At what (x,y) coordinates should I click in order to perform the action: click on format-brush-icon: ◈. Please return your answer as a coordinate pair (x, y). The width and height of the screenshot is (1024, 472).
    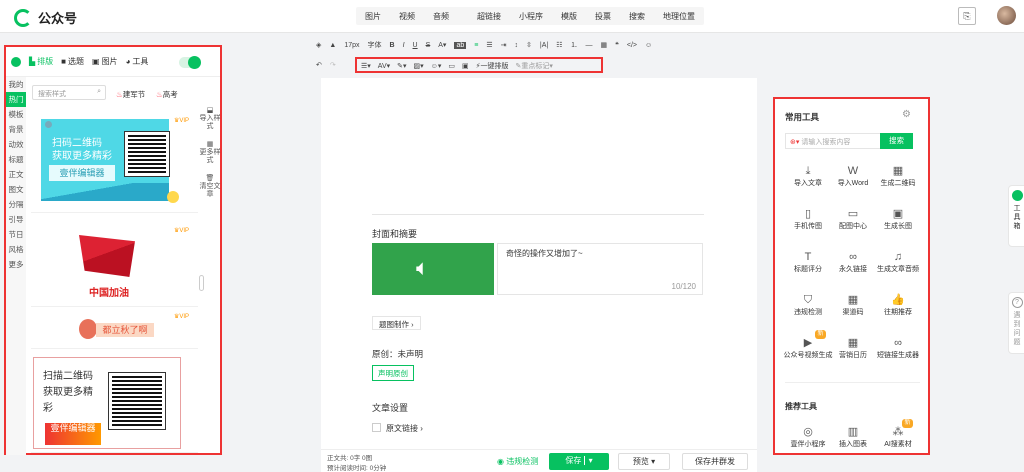
    Looking at the image, I should click on (318, 45).